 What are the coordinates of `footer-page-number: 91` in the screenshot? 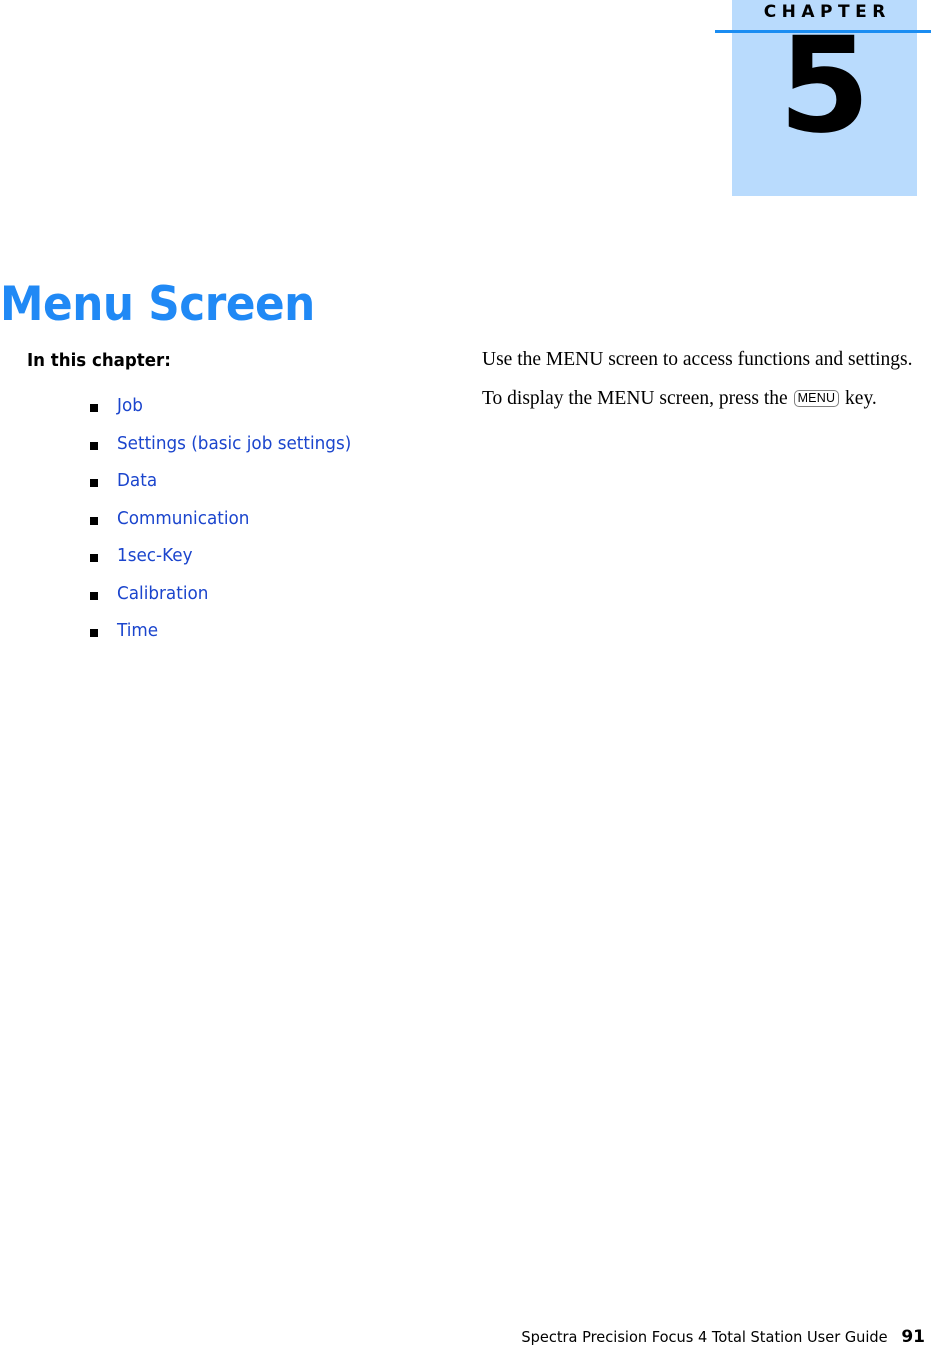 It's located at (913, 1337).